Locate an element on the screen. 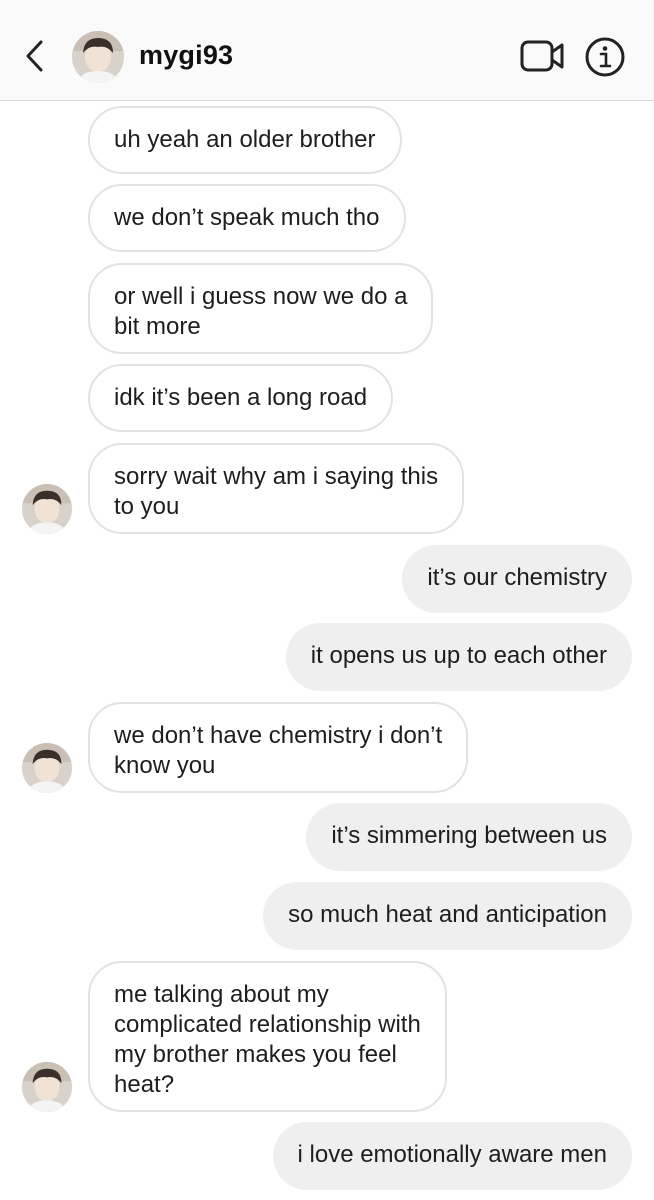  avatar is located at coordinates (98, 57).